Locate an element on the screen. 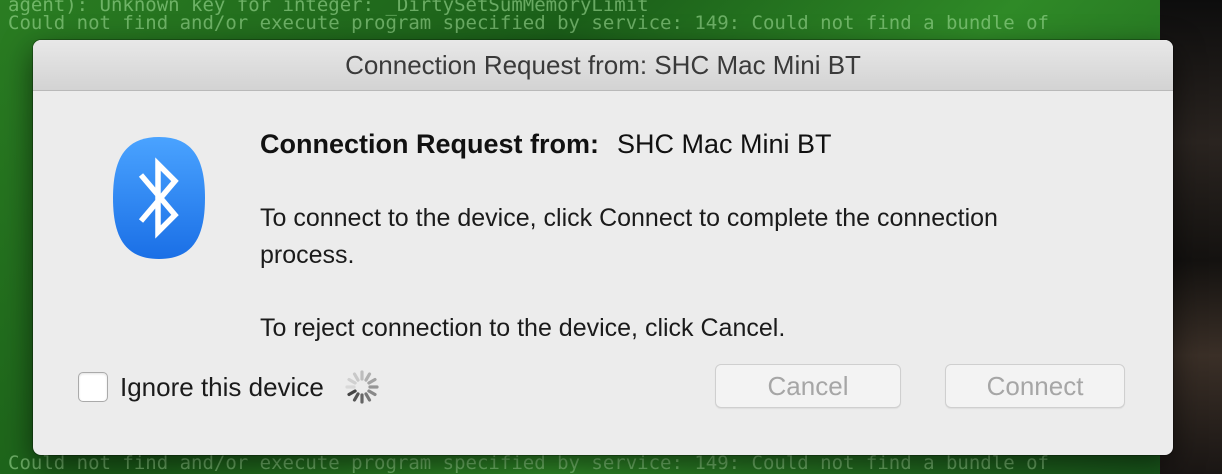  loading-spinner-icon is located at coordinates (362, 387).